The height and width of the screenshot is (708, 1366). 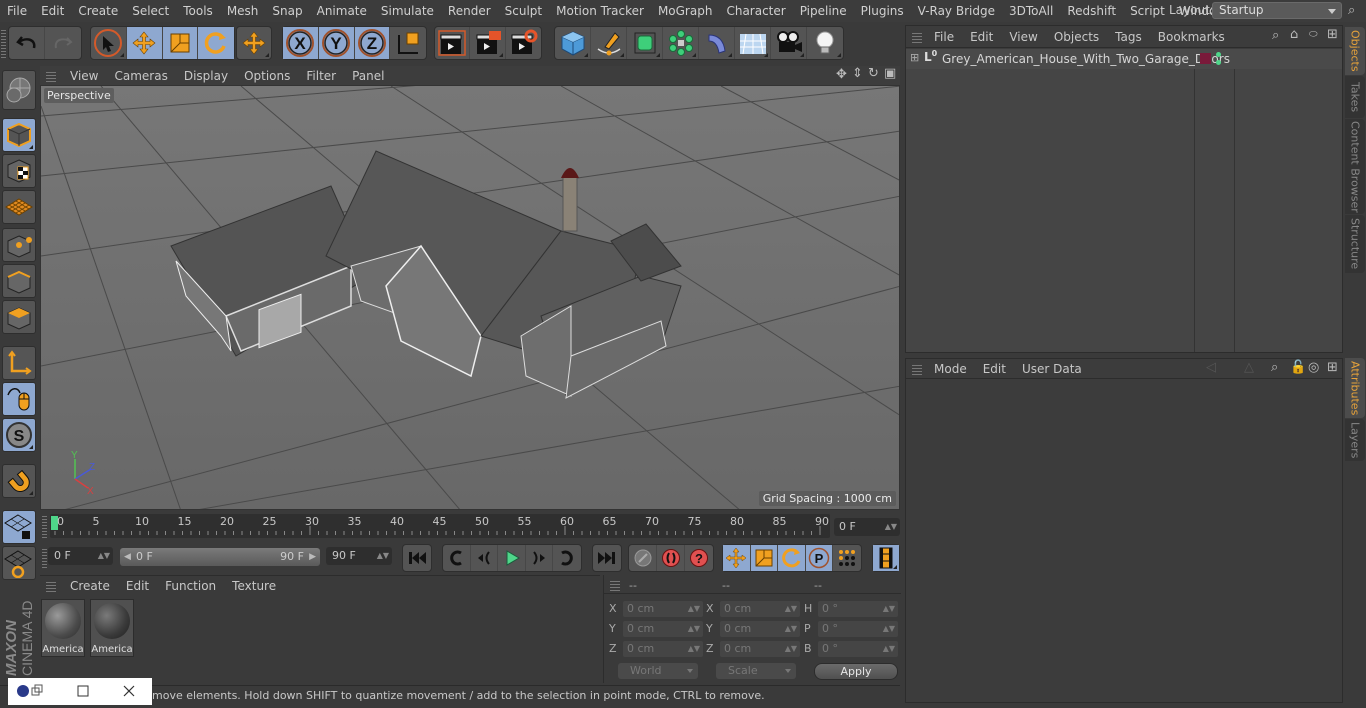 I want to click on lock-icon: 🔓, so click(x=1298, y=367).